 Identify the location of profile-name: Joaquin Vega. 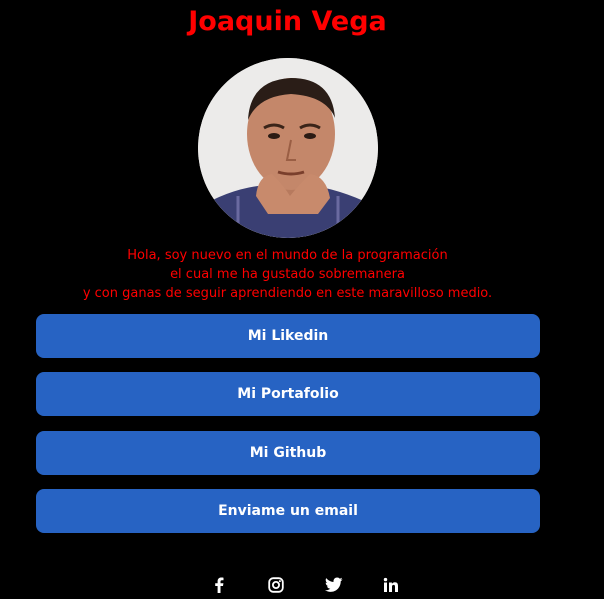
(287, 21).